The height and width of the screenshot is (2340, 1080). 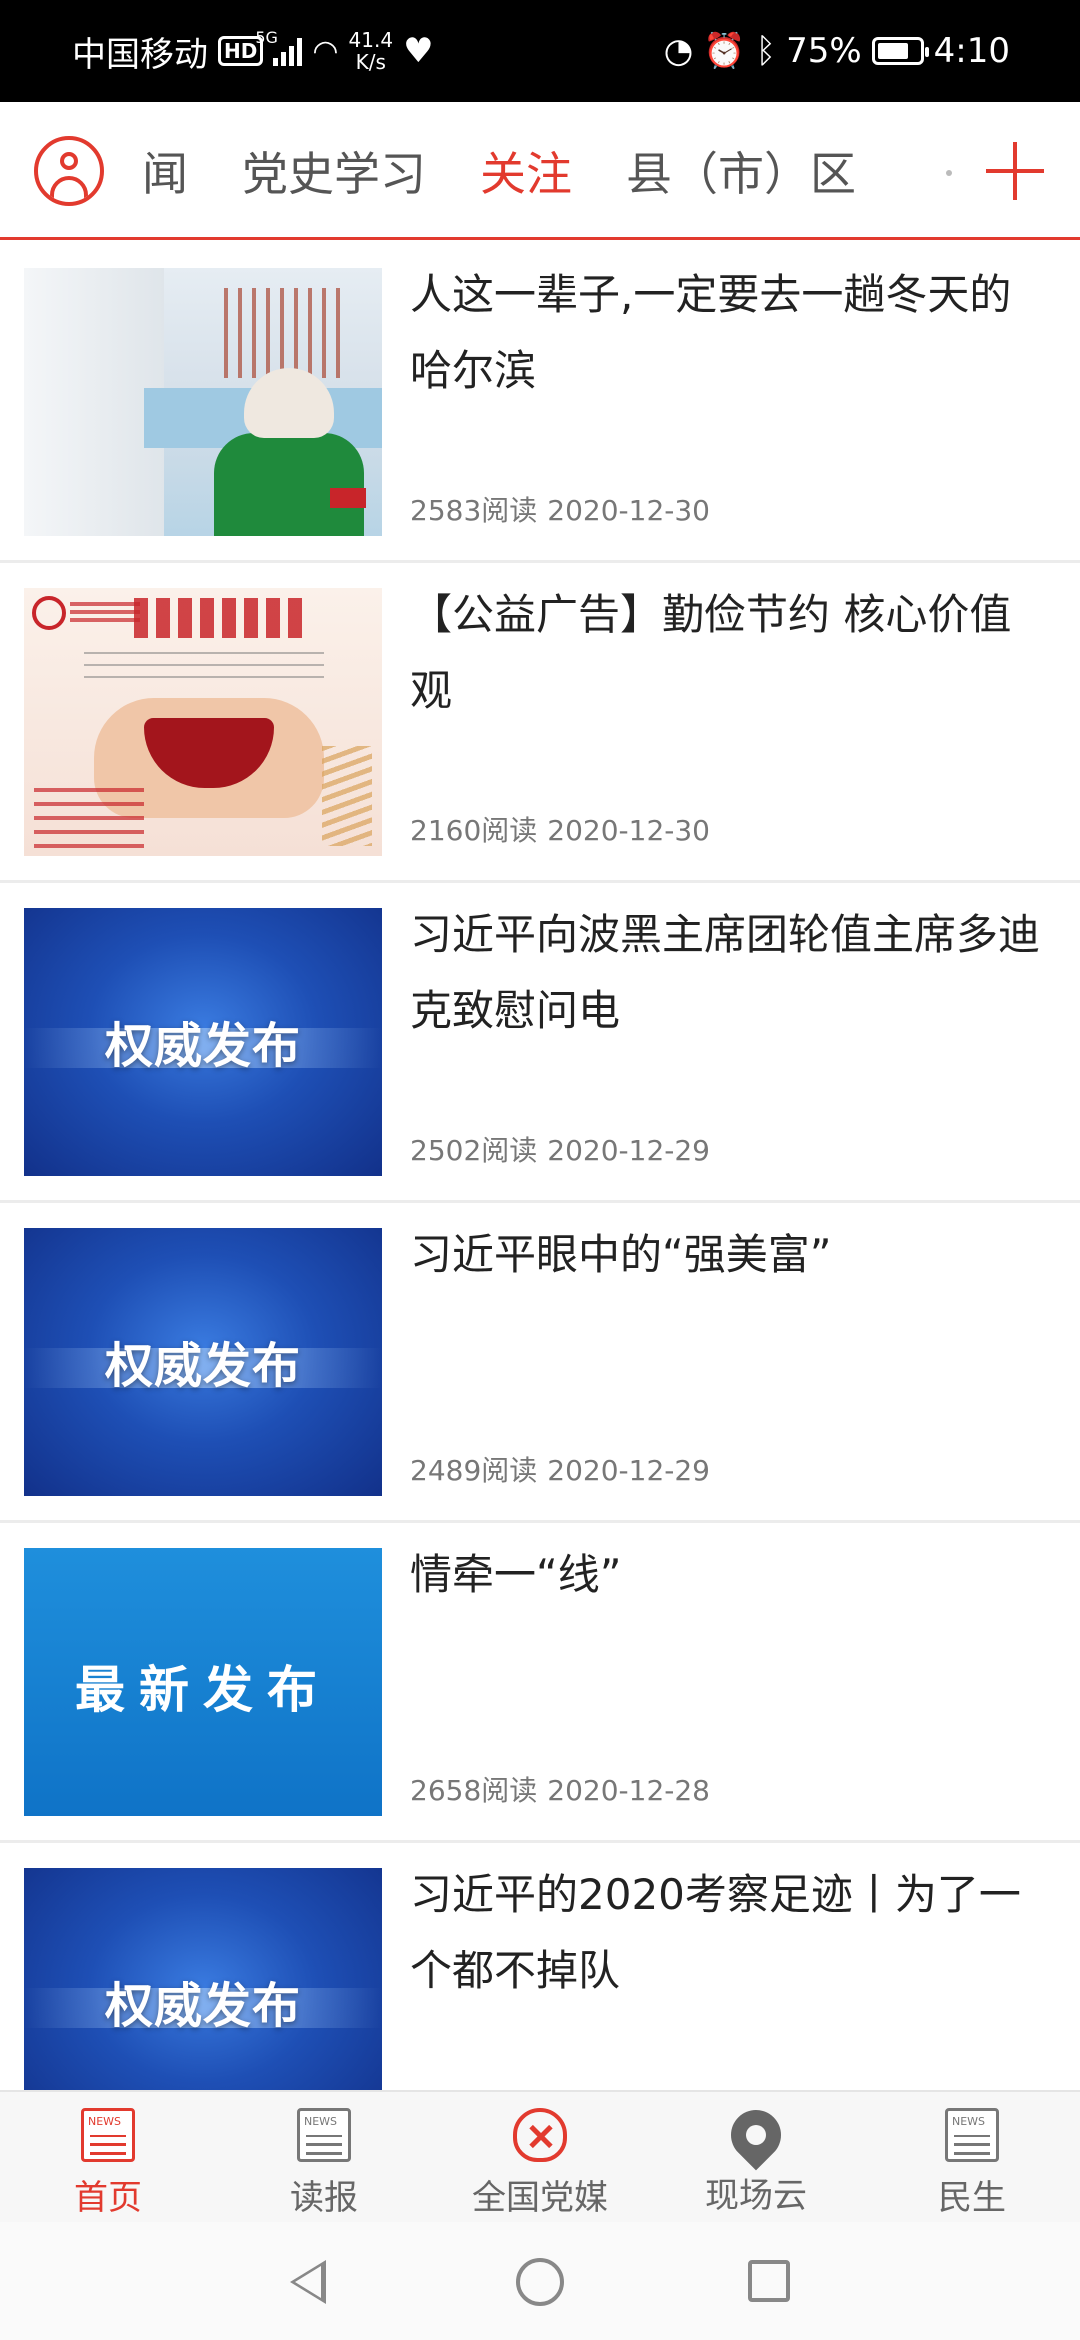 I want to click on read-count: 2489阅读, so click(x=474, y=1470).